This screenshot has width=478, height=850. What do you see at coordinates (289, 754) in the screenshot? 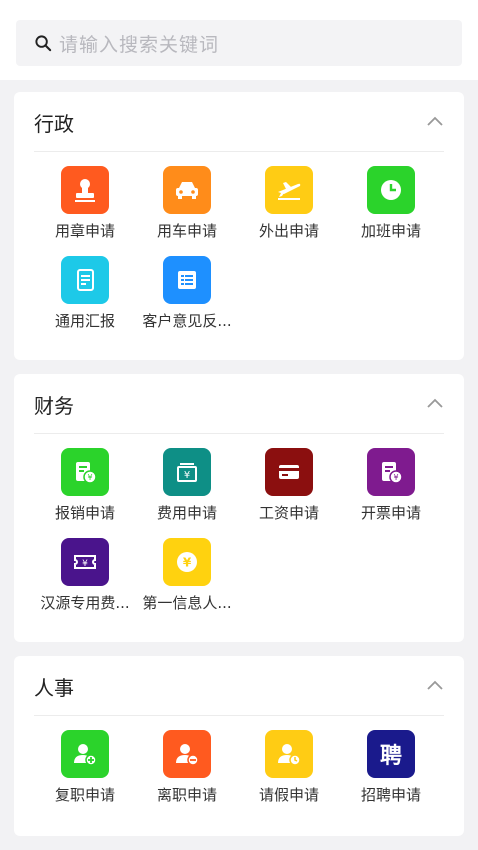
I see `user-clock-icon` at bounding box center [289, 754].